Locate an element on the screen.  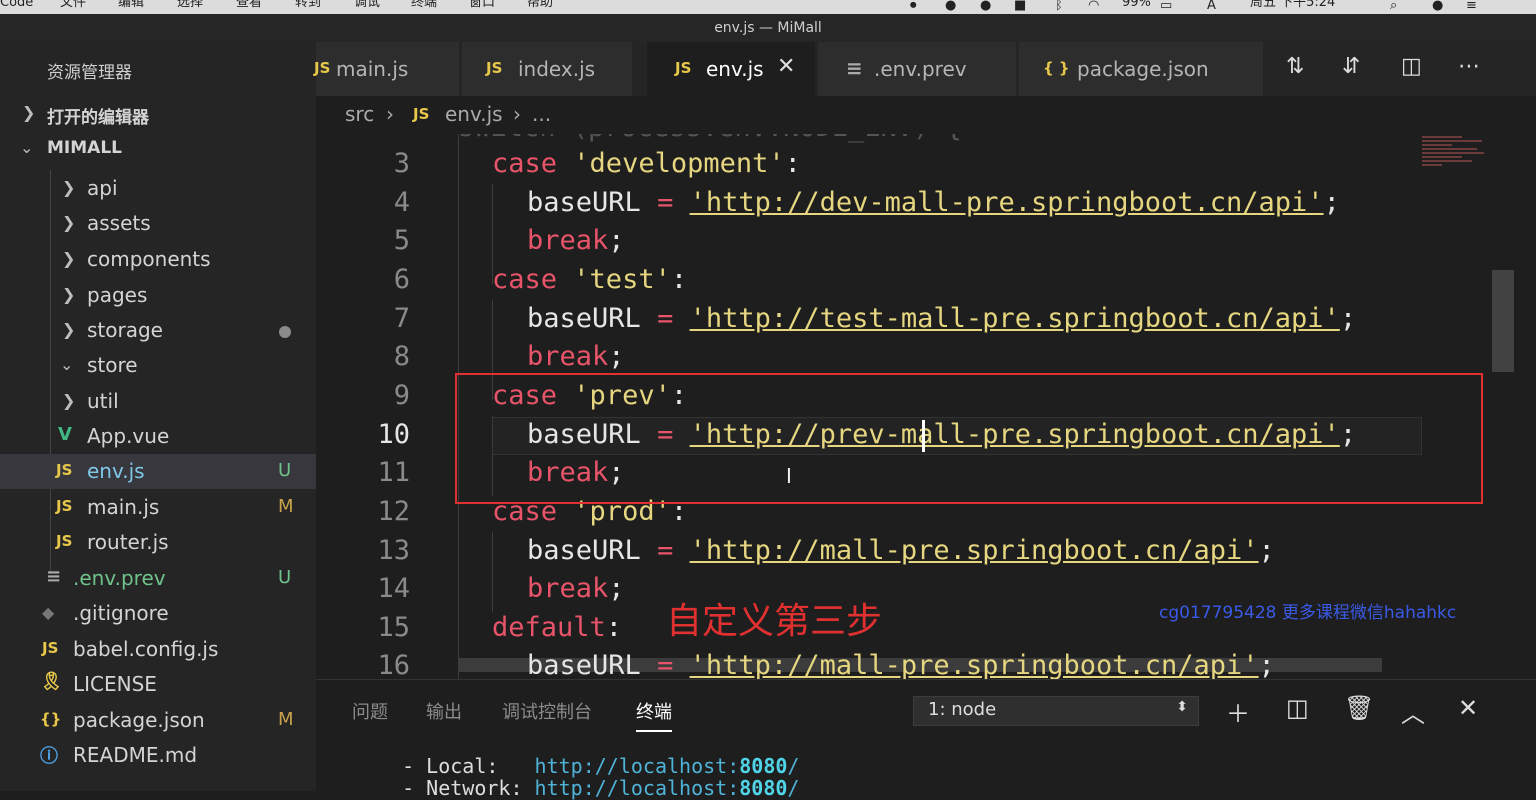
menu-debug: 调试 is located at coordinates (367, 4).